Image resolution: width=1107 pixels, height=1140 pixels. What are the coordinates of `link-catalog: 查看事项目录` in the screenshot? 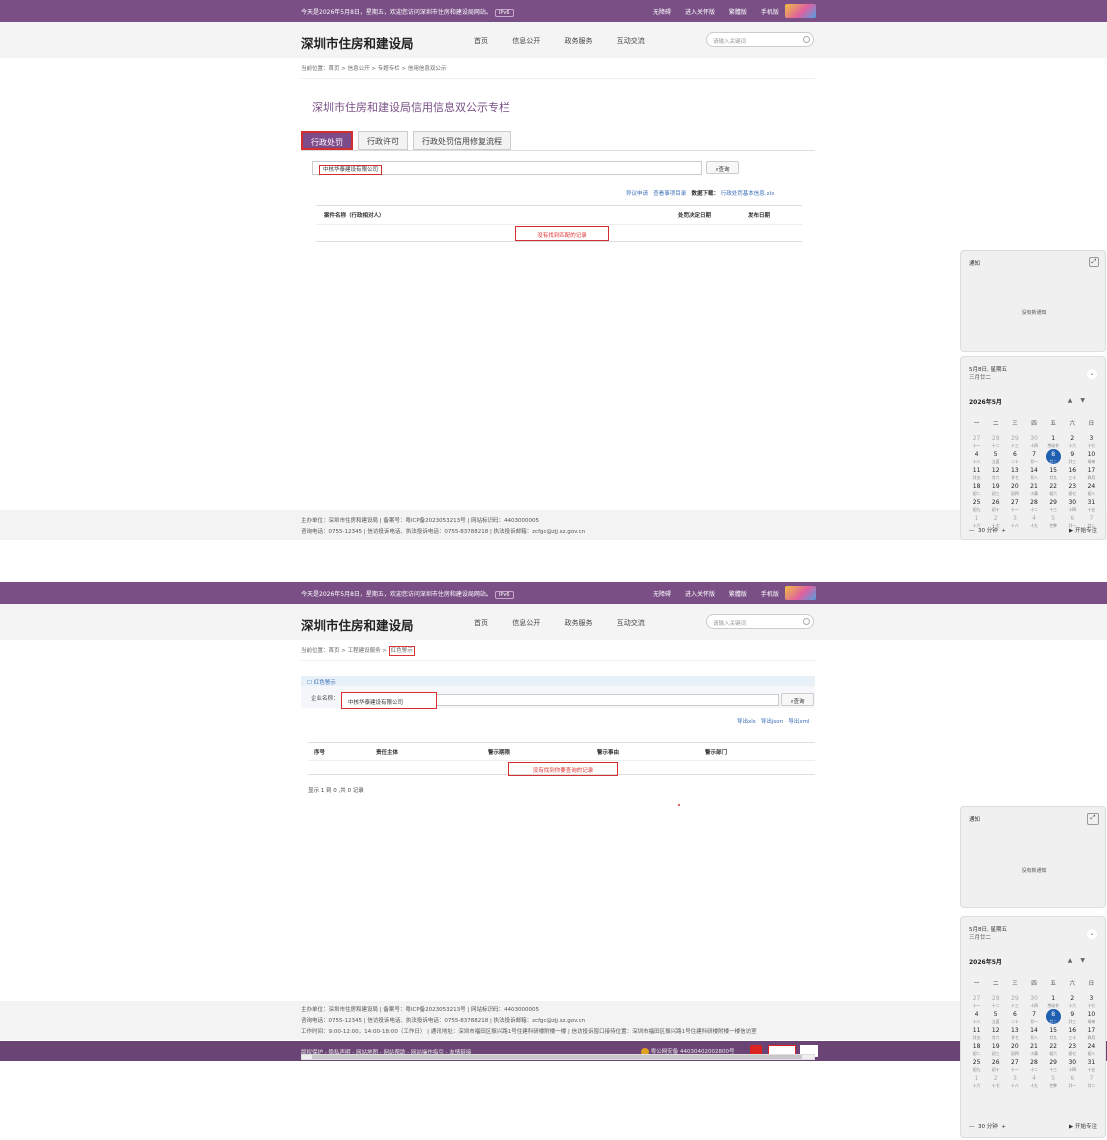 It's located at (669, 194).